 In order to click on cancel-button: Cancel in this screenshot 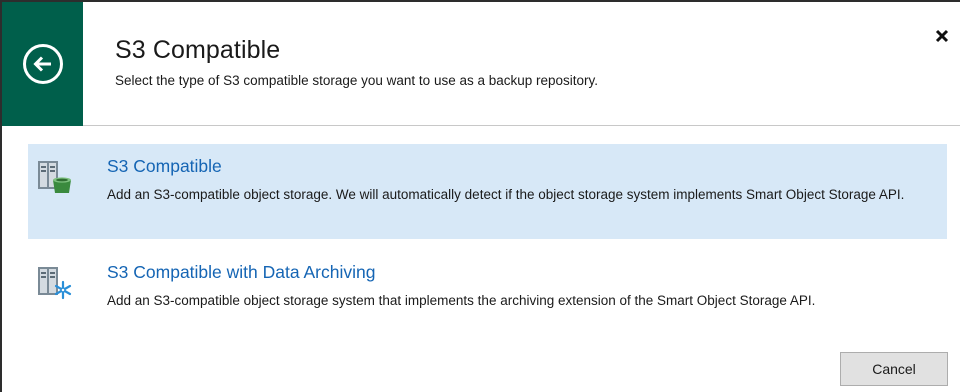, I will do `click(894, 369)`.